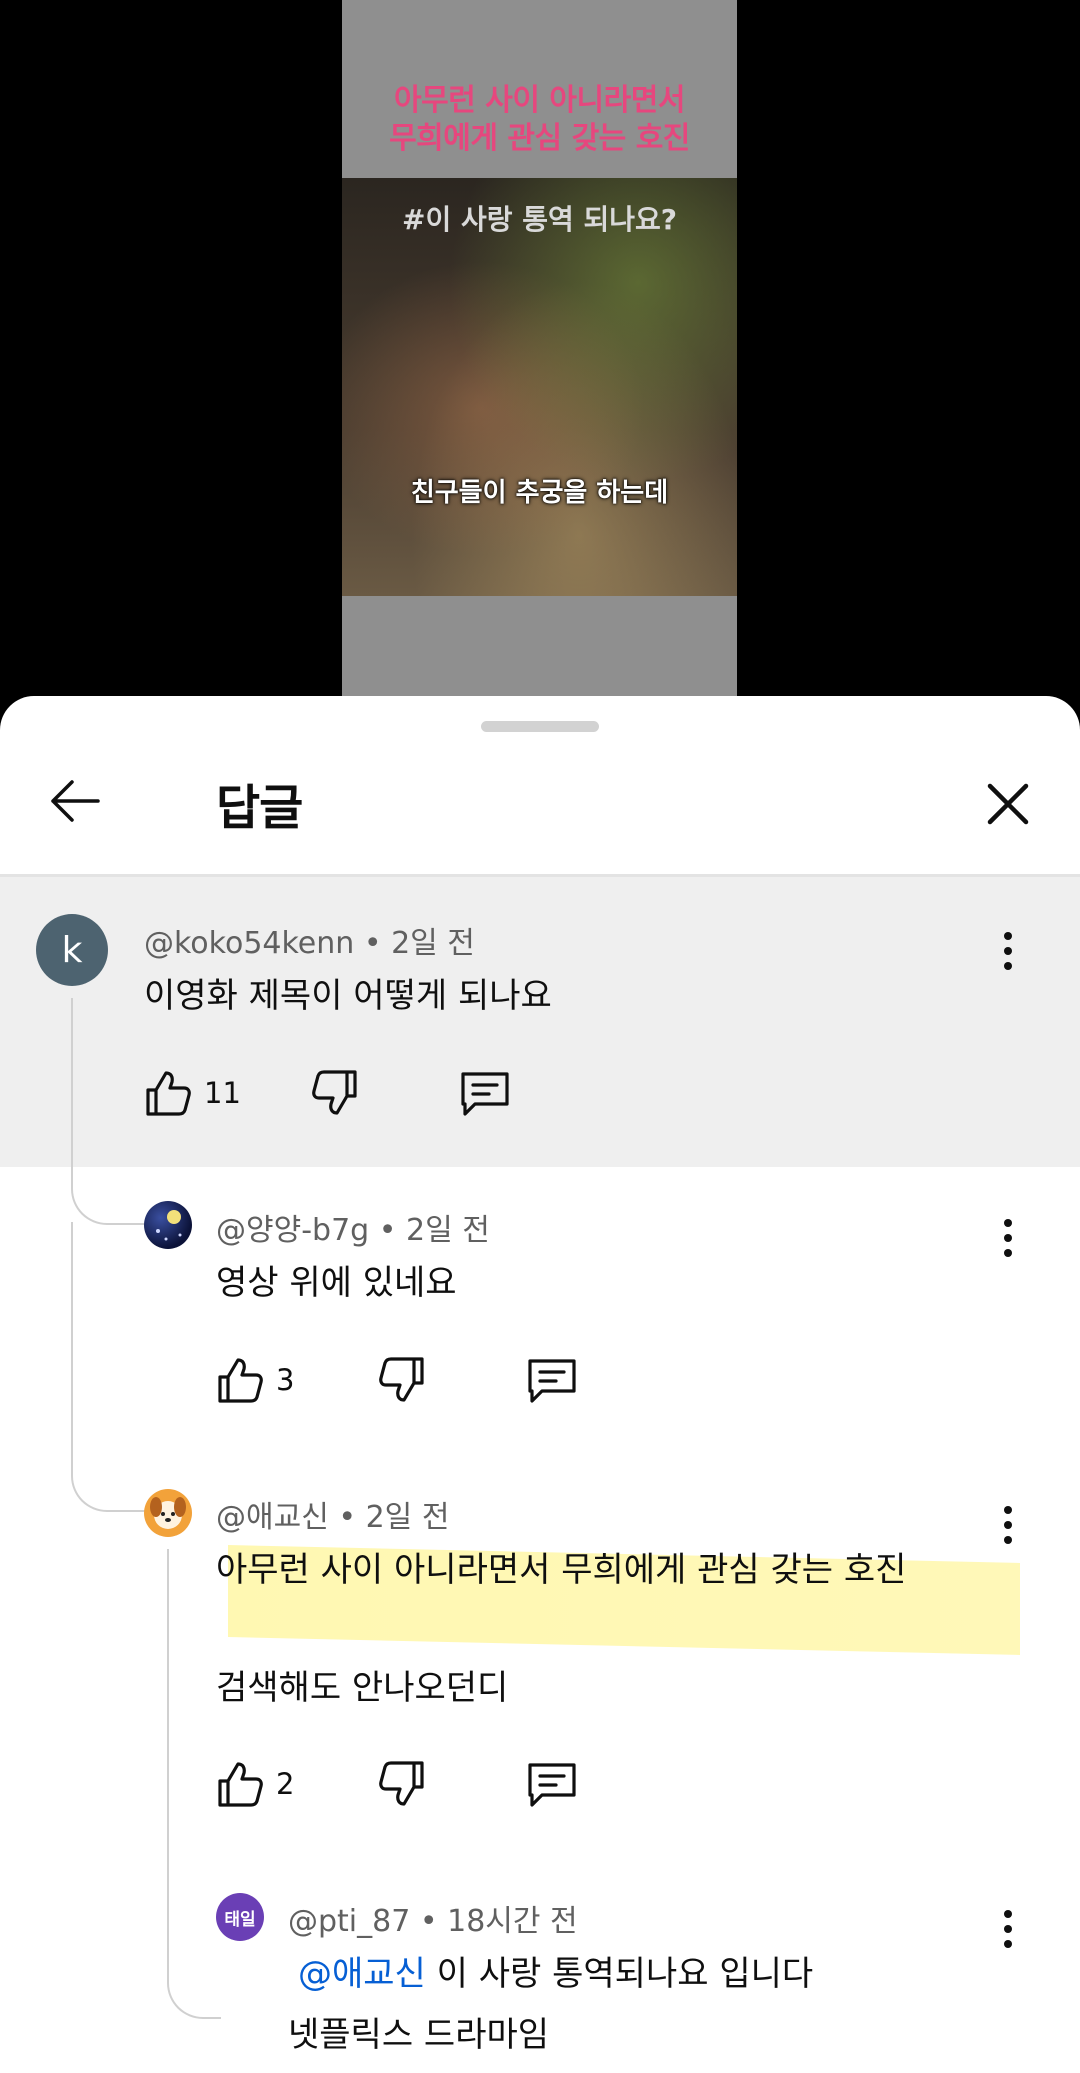 This screenshot has height=2073, width=1080. Describe the element at coordinates (539, 493) in the screenshot. I see `video-subtitle: 친구들이 추궁을 하는데` at that location.